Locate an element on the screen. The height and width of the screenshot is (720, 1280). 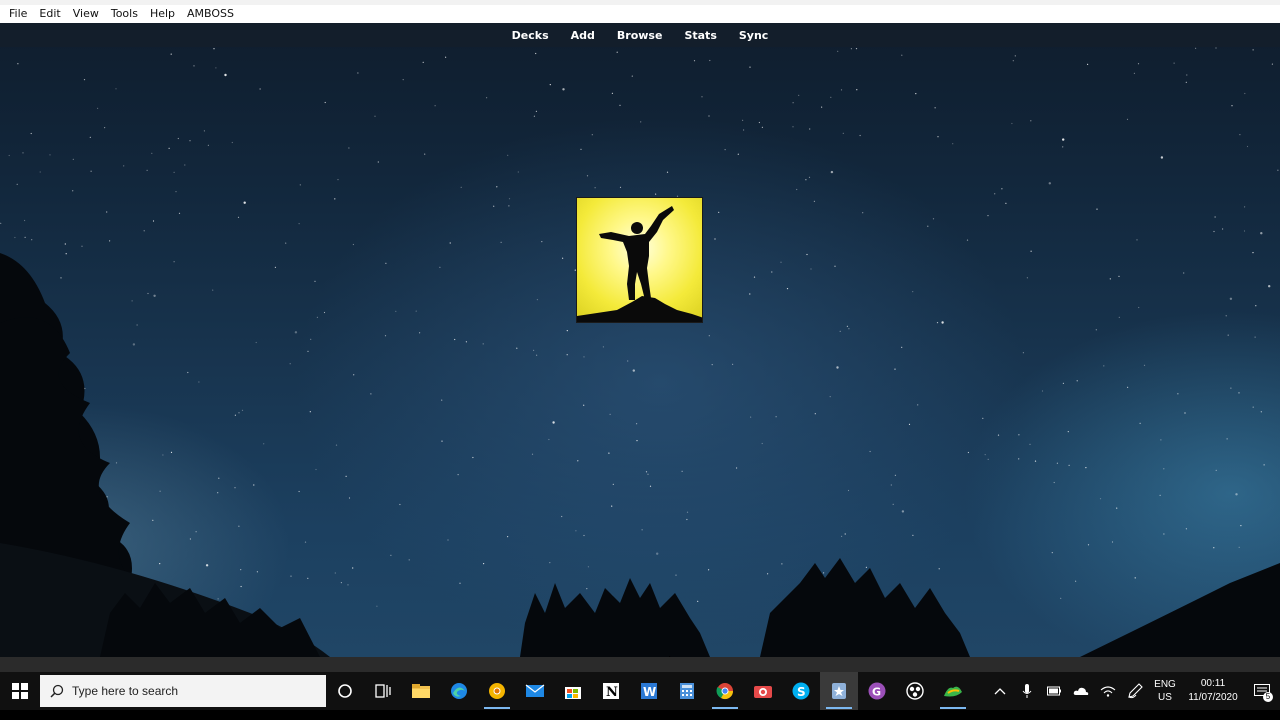
cortana-icon is located at coordinates (345, 691).